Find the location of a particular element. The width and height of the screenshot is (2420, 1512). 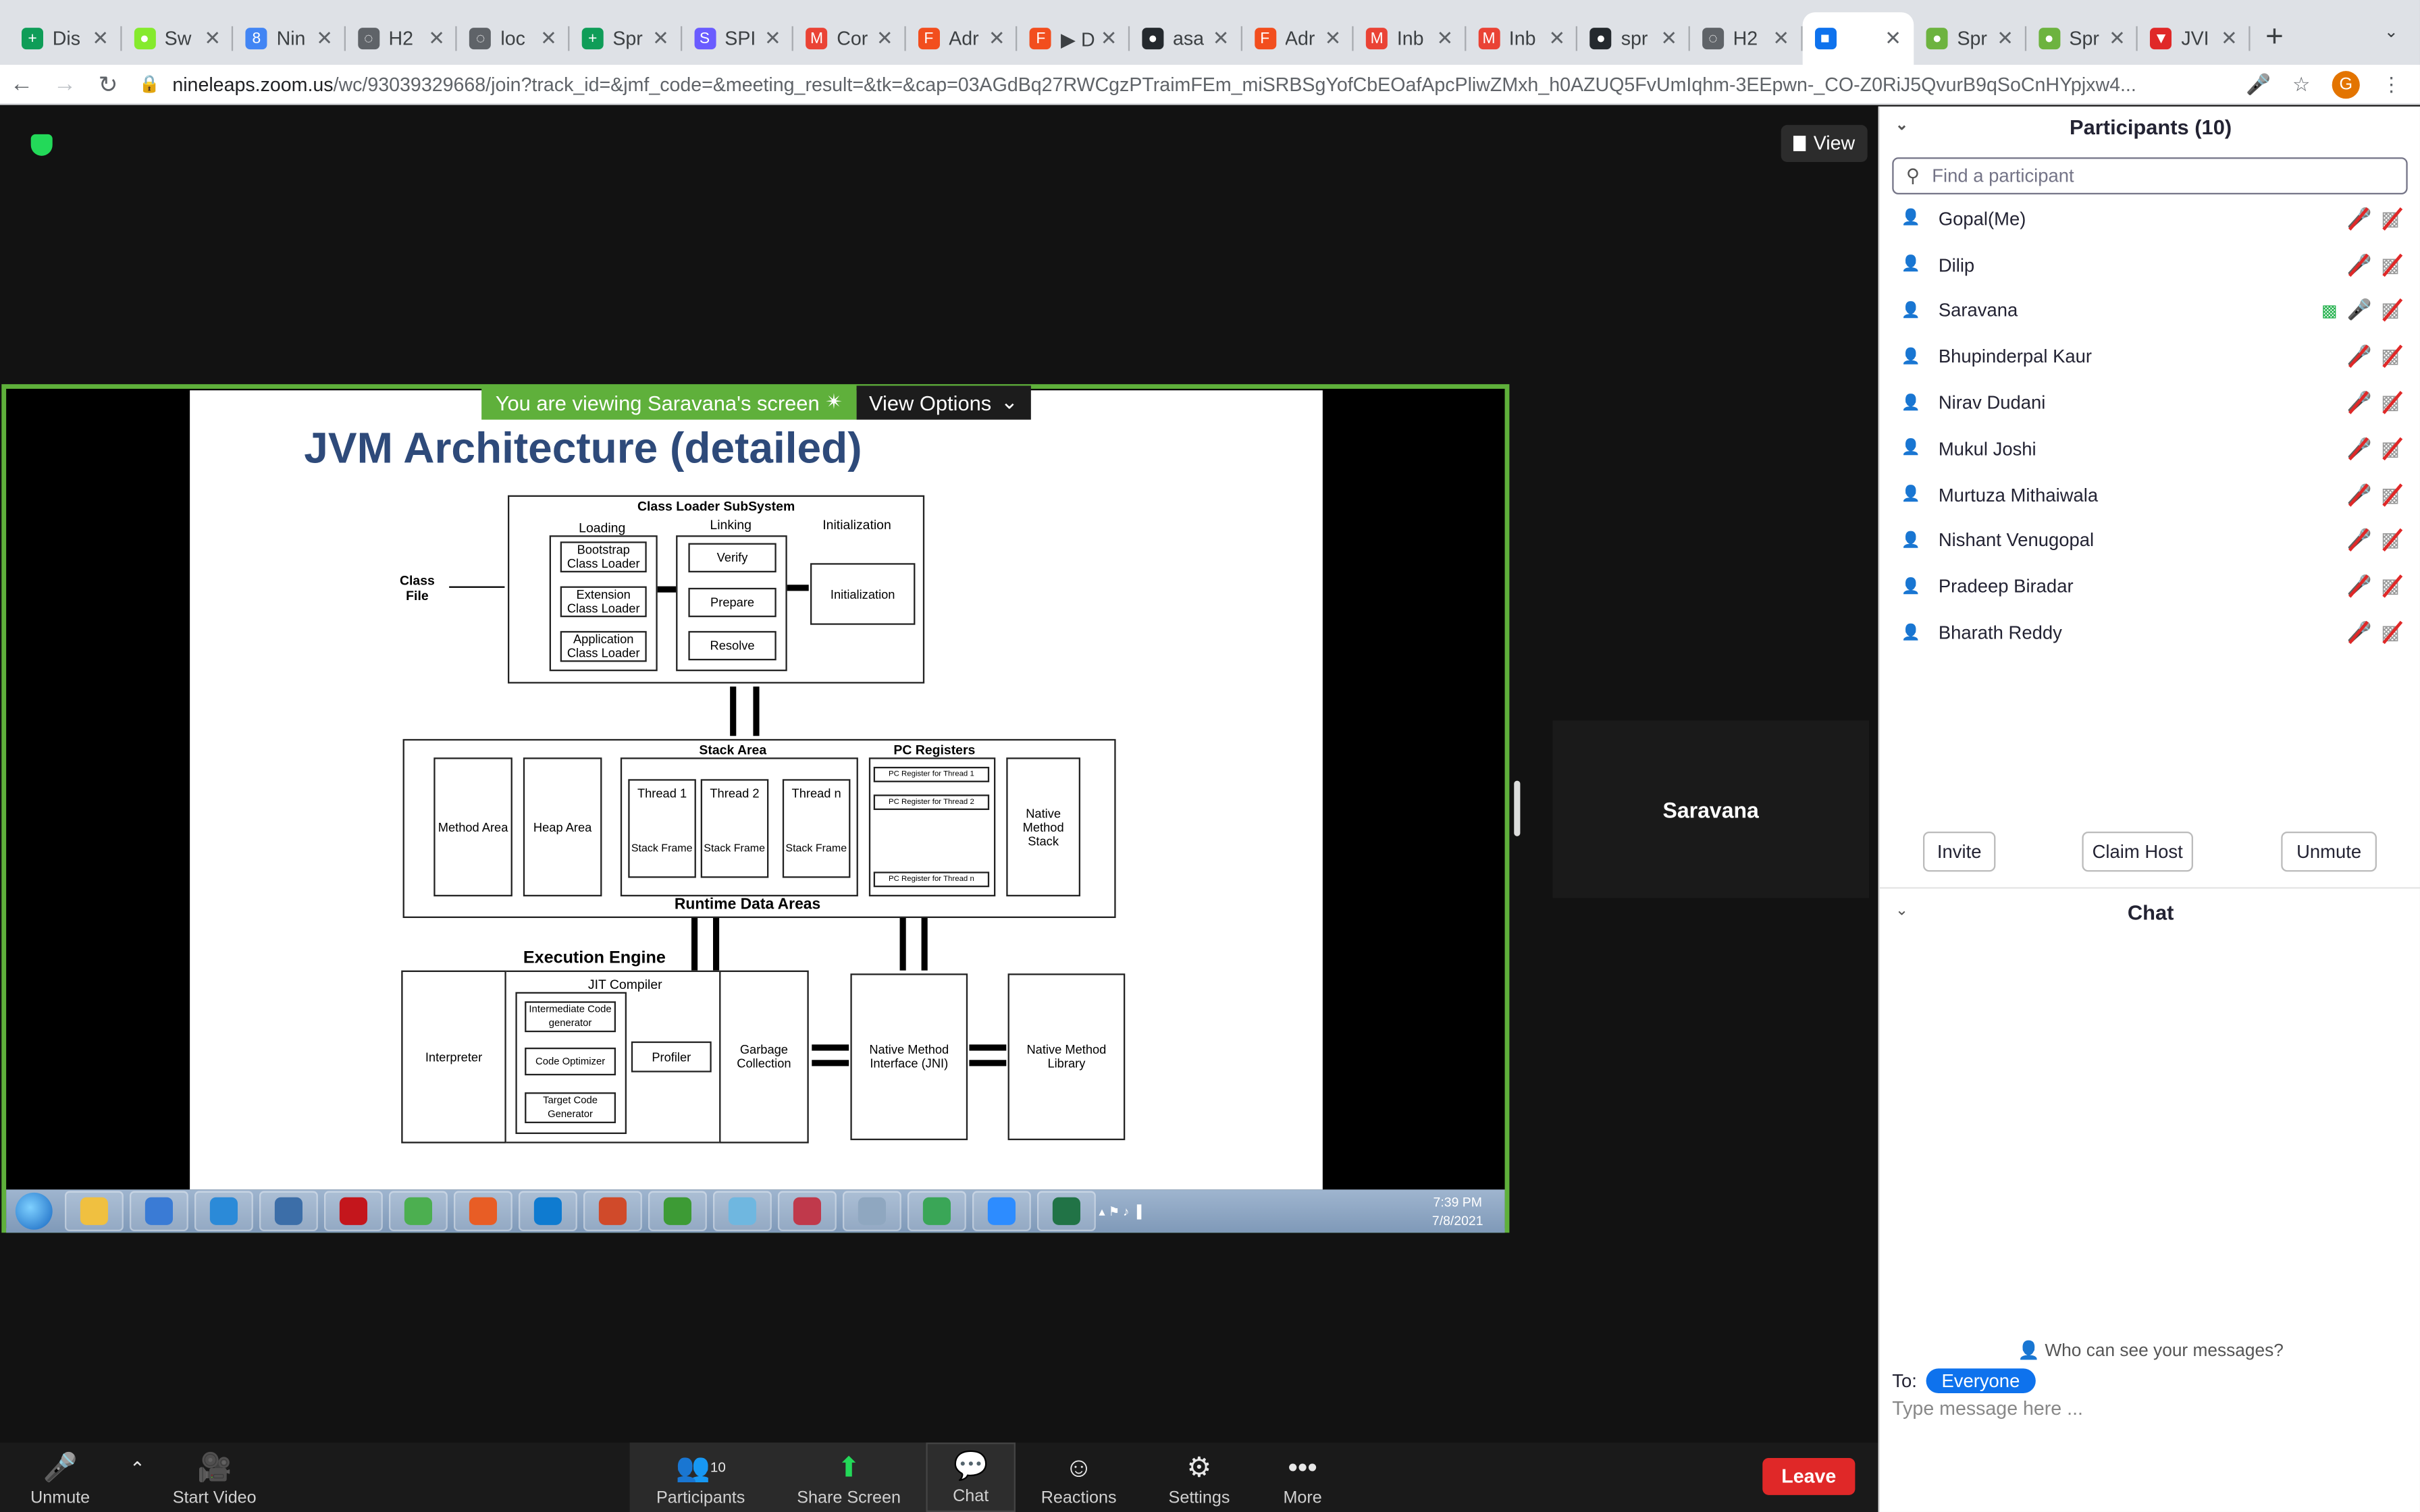

unmute-button: 🎤 Unmute is located at coordinates (60, 1476).